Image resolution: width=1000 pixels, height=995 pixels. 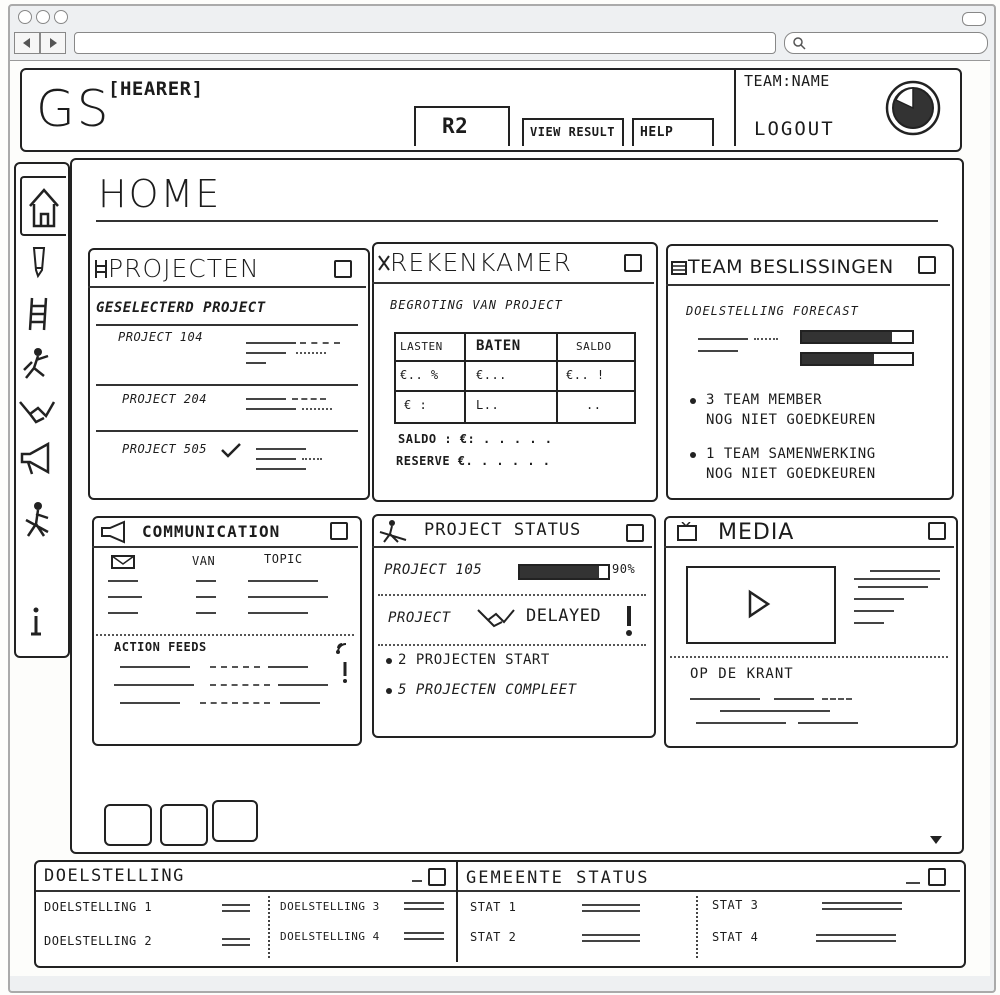 I want to click on play-icon, so click(x=759, y=604).